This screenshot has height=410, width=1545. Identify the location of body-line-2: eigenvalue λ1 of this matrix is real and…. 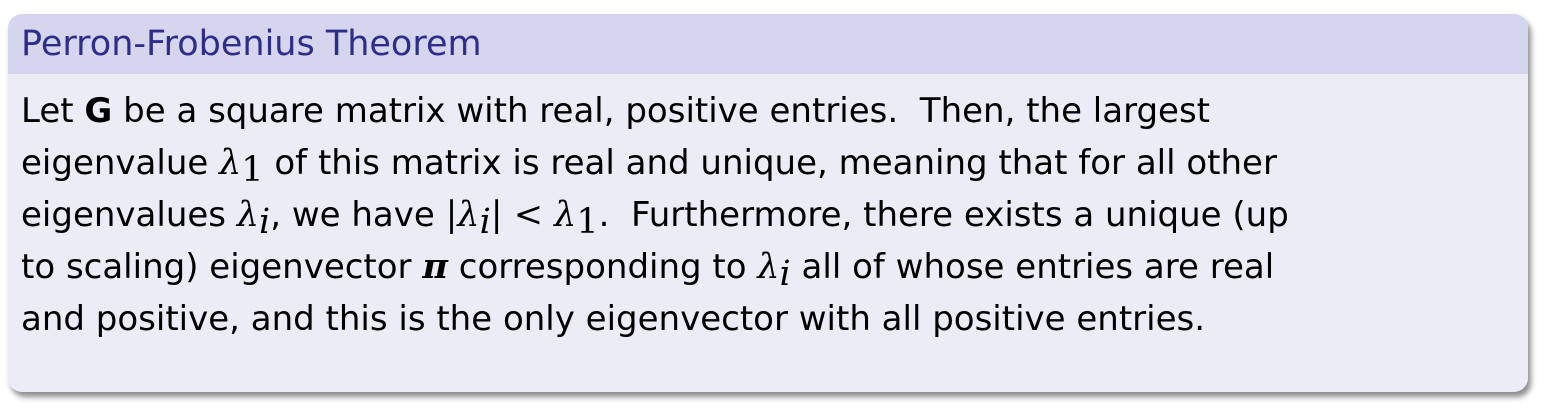
(767, 163).